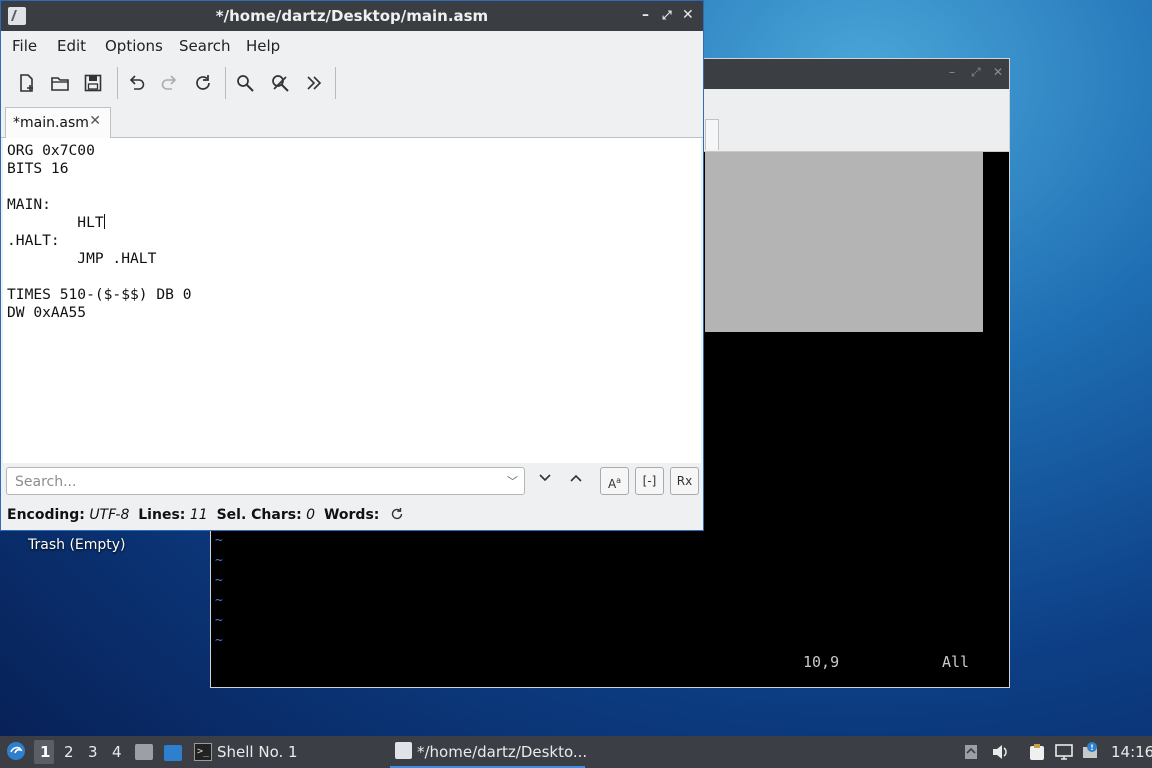 The width and height of the screenshot is (1152, 768). What do you see at coordinates (51, 150) in the screenshot?
I see `code-line: ORG 0x7C00` at bounding box center [51, 150].